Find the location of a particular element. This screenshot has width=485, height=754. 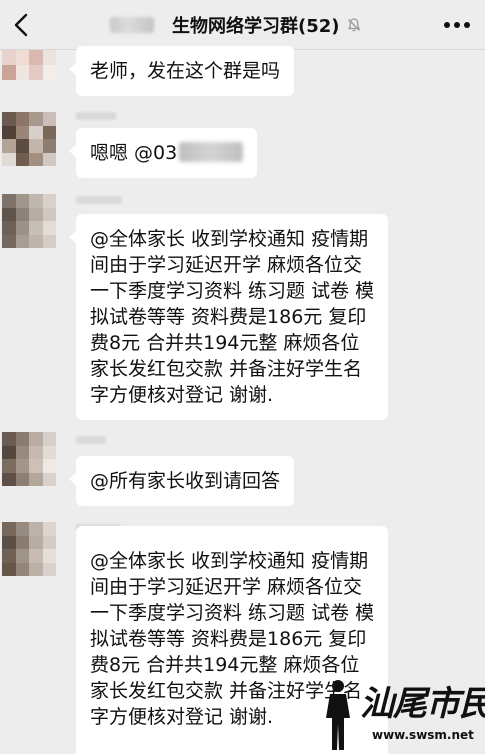

message-bubble: 嗯嗯 @03 is located at coordinates (163, 153).